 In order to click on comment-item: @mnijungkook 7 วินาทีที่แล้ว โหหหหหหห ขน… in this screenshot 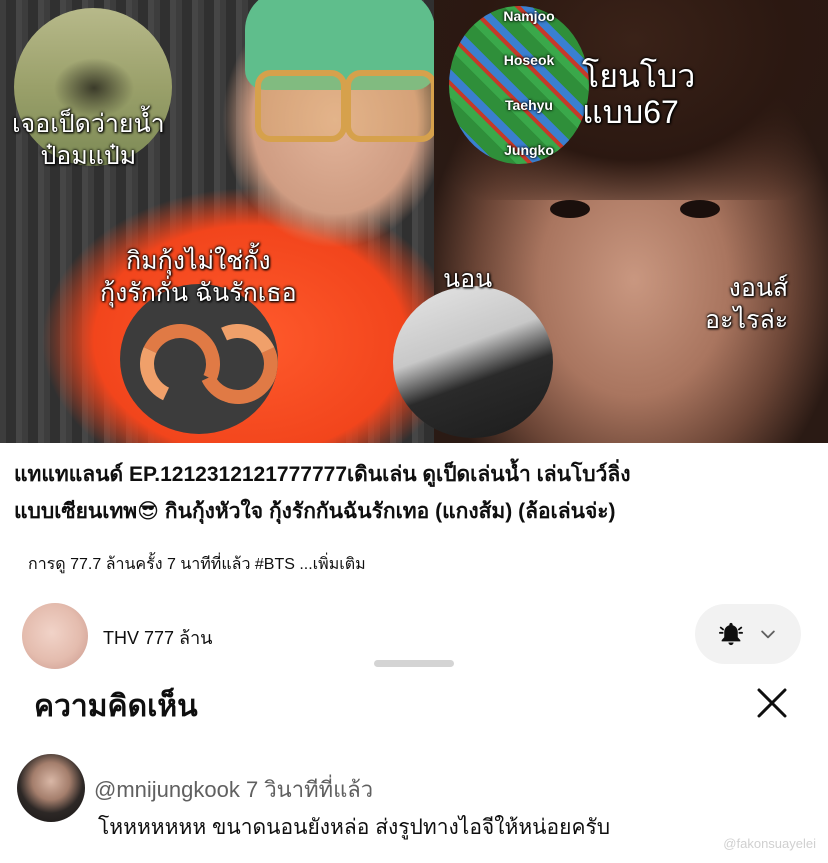, I will do `click(414, 803)`.